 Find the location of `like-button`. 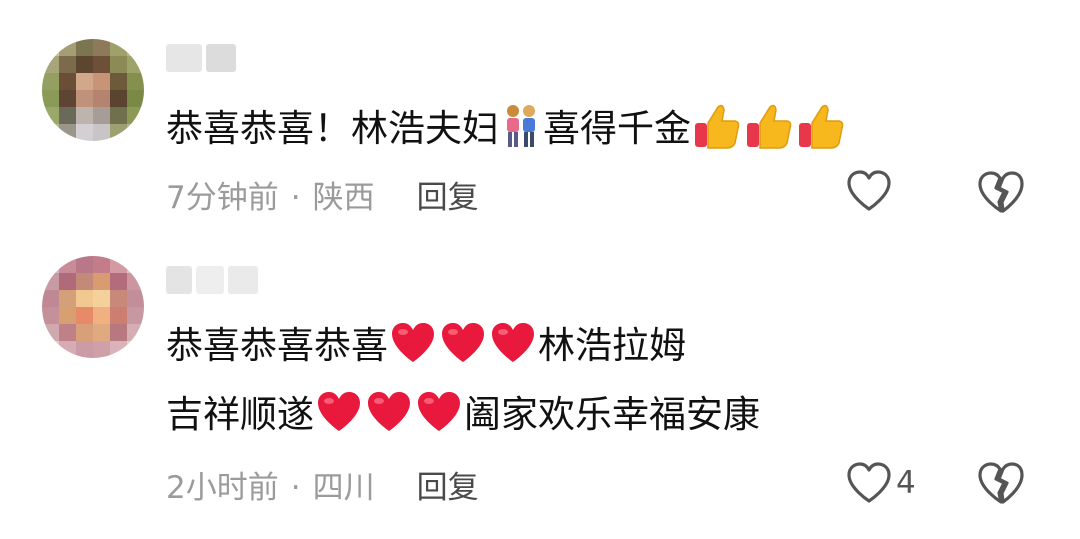

like-button is located at coordinates (871, 191).